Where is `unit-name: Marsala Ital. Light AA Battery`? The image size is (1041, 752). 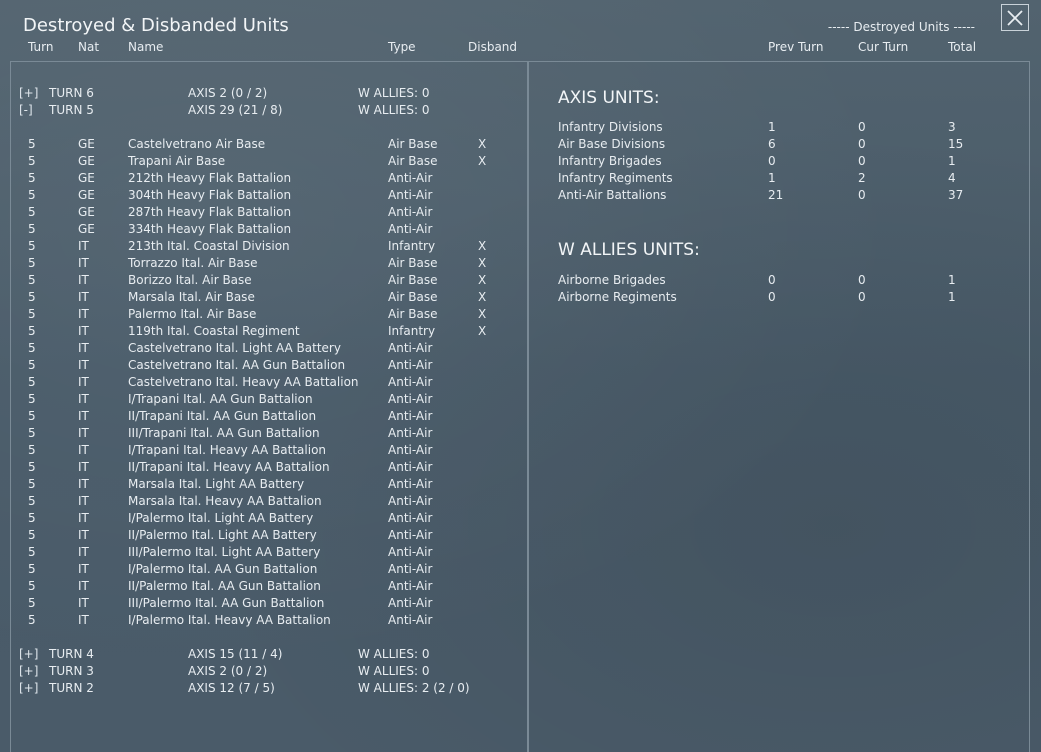 unit-name: Marsala Ital. Light AA Battery is located at coordinates (216, 484).